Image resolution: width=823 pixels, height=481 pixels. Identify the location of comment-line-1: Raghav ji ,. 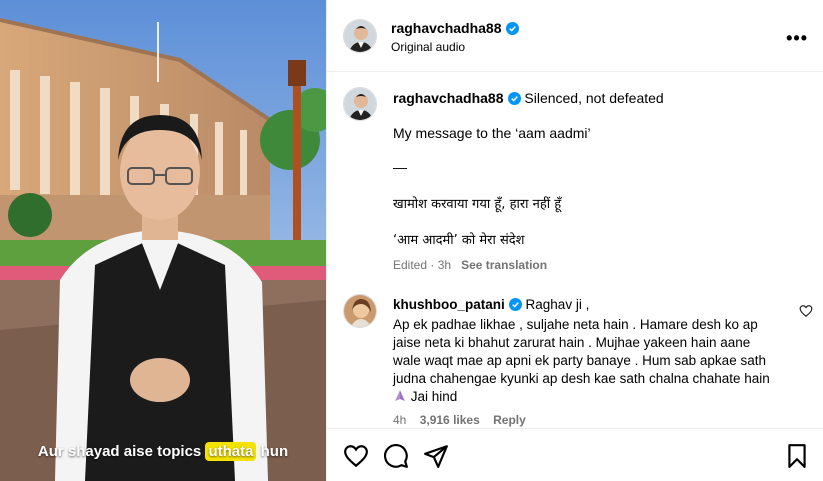
(557, 304).